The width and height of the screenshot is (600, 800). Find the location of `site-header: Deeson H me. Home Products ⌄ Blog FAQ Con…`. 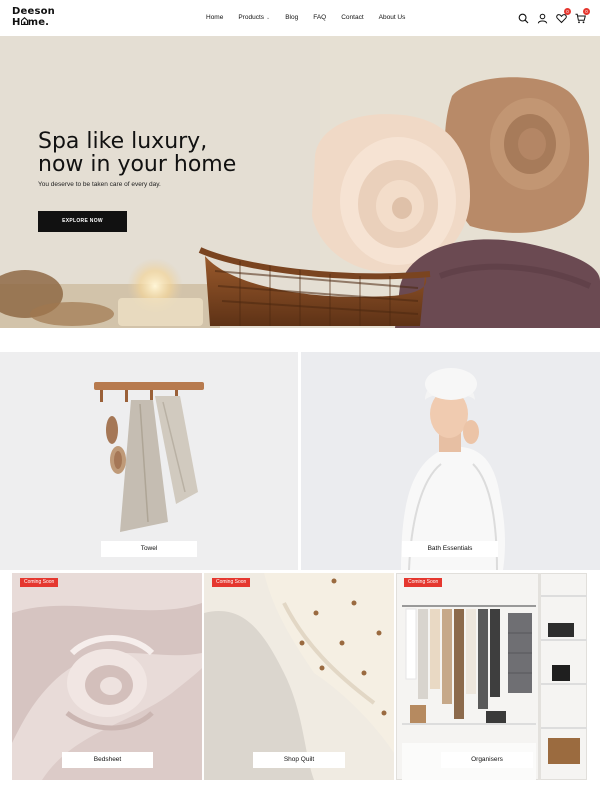

site-header: Deeson H me. Home Products ⌄ Blog FAQ Con… is located at coordinates (300, 18).